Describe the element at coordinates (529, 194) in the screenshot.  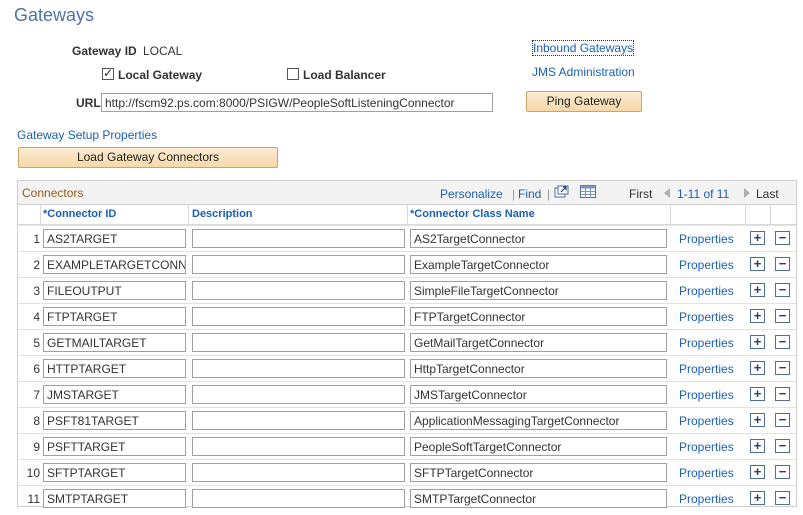
I see `find-link: Find` at that location.